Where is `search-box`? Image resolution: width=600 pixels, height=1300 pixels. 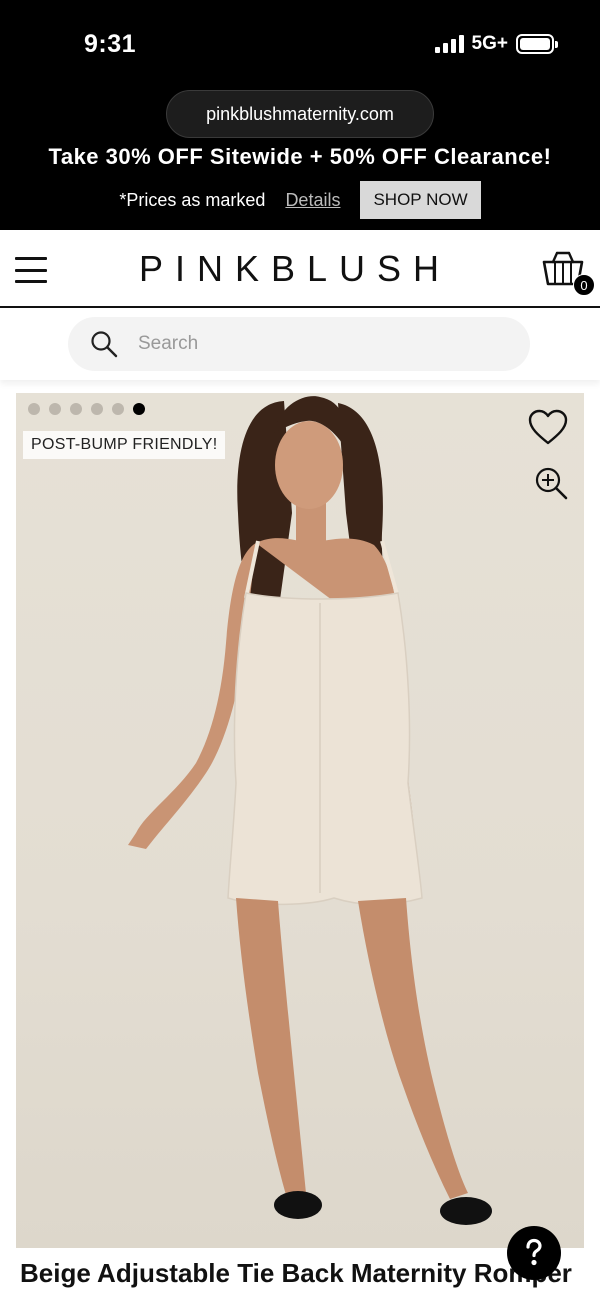
search-box is located at coordinates (299, 344).